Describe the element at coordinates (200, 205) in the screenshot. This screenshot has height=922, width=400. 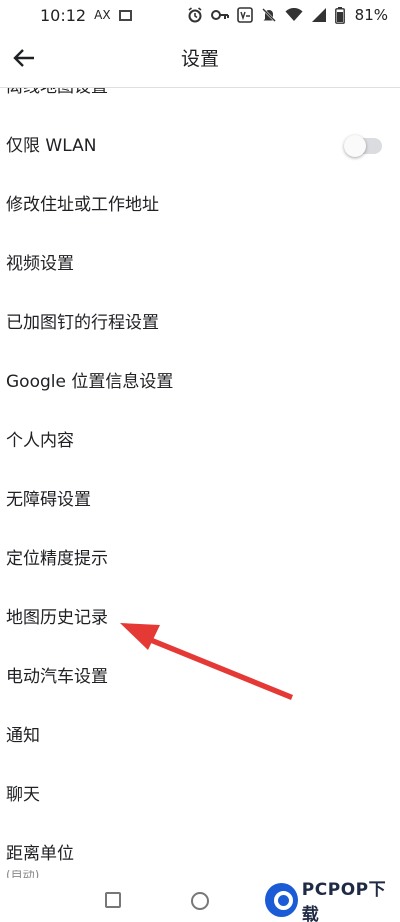
I see `list-item-address: 修改住址或工作地址` at that location.